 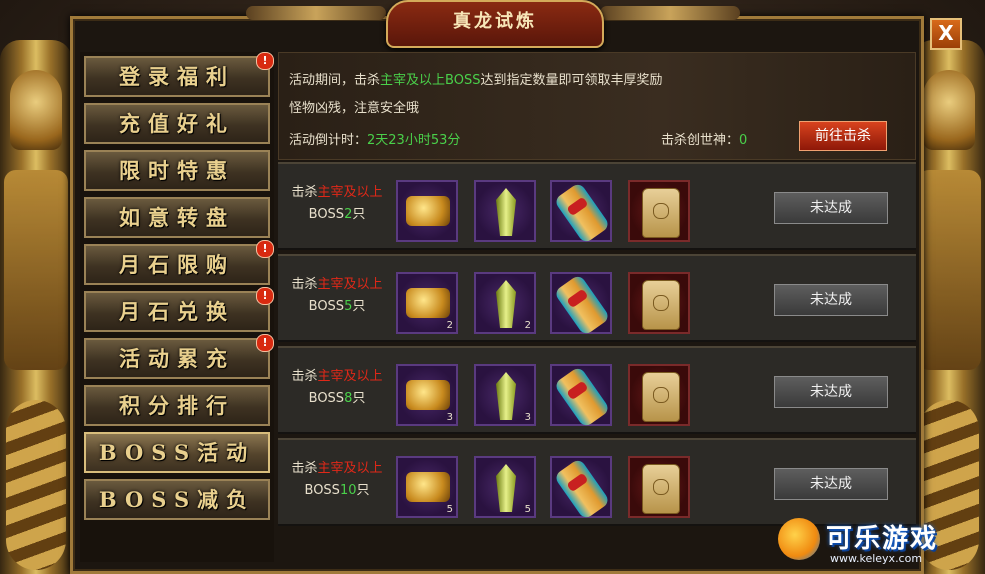 I want to click on reward-row: 击杀主宰及以上 BOSS8只 3 3 未达成, so click(x=597, y=390).